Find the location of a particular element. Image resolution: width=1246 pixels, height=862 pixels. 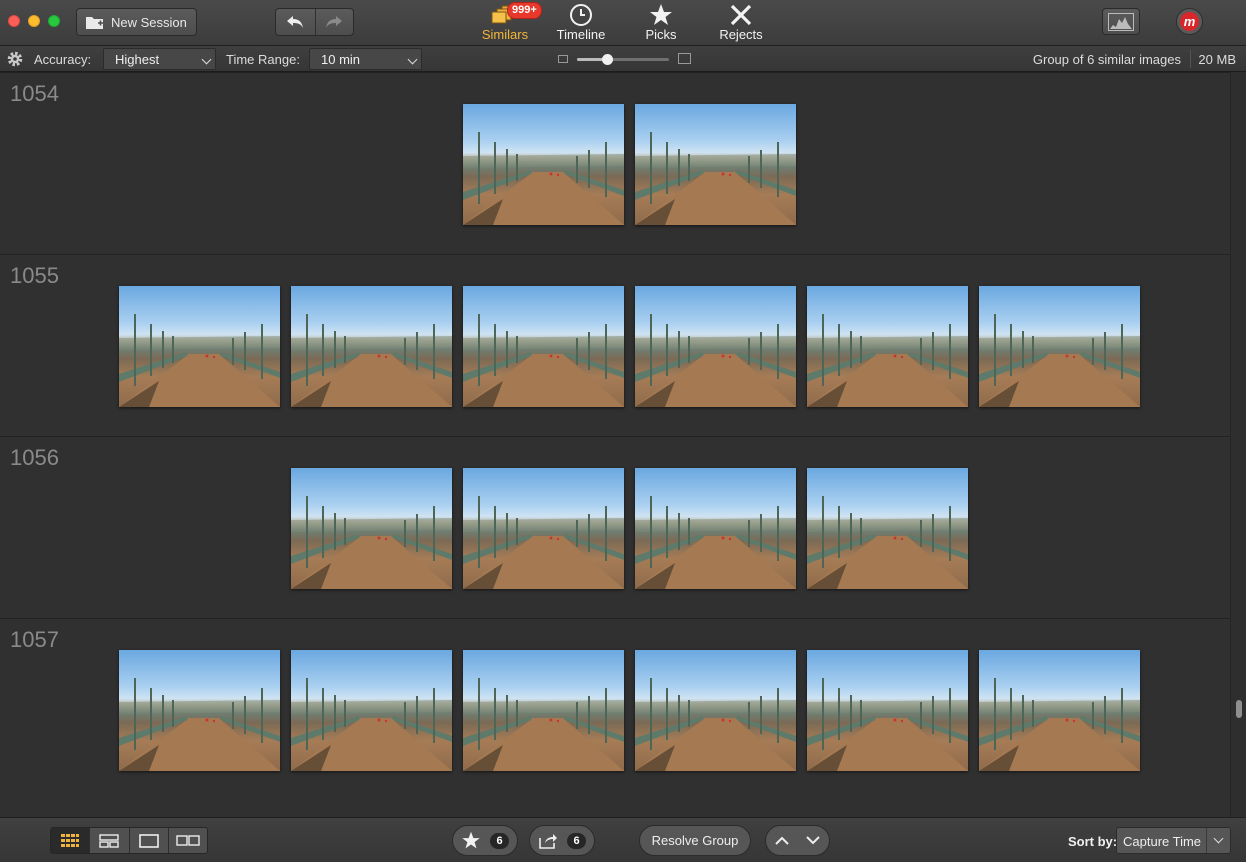

mode-timeline: Timeline is located at coordinates (581, 23).